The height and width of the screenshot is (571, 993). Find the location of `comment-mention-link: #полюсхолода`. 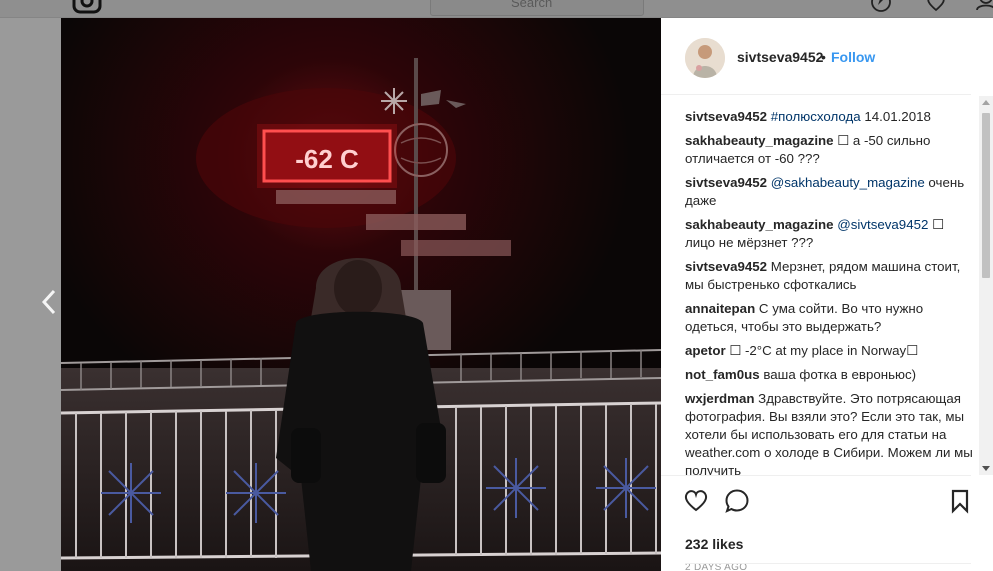

comment-mention-link: #полюсхолода is located at coordinates (816, 116).